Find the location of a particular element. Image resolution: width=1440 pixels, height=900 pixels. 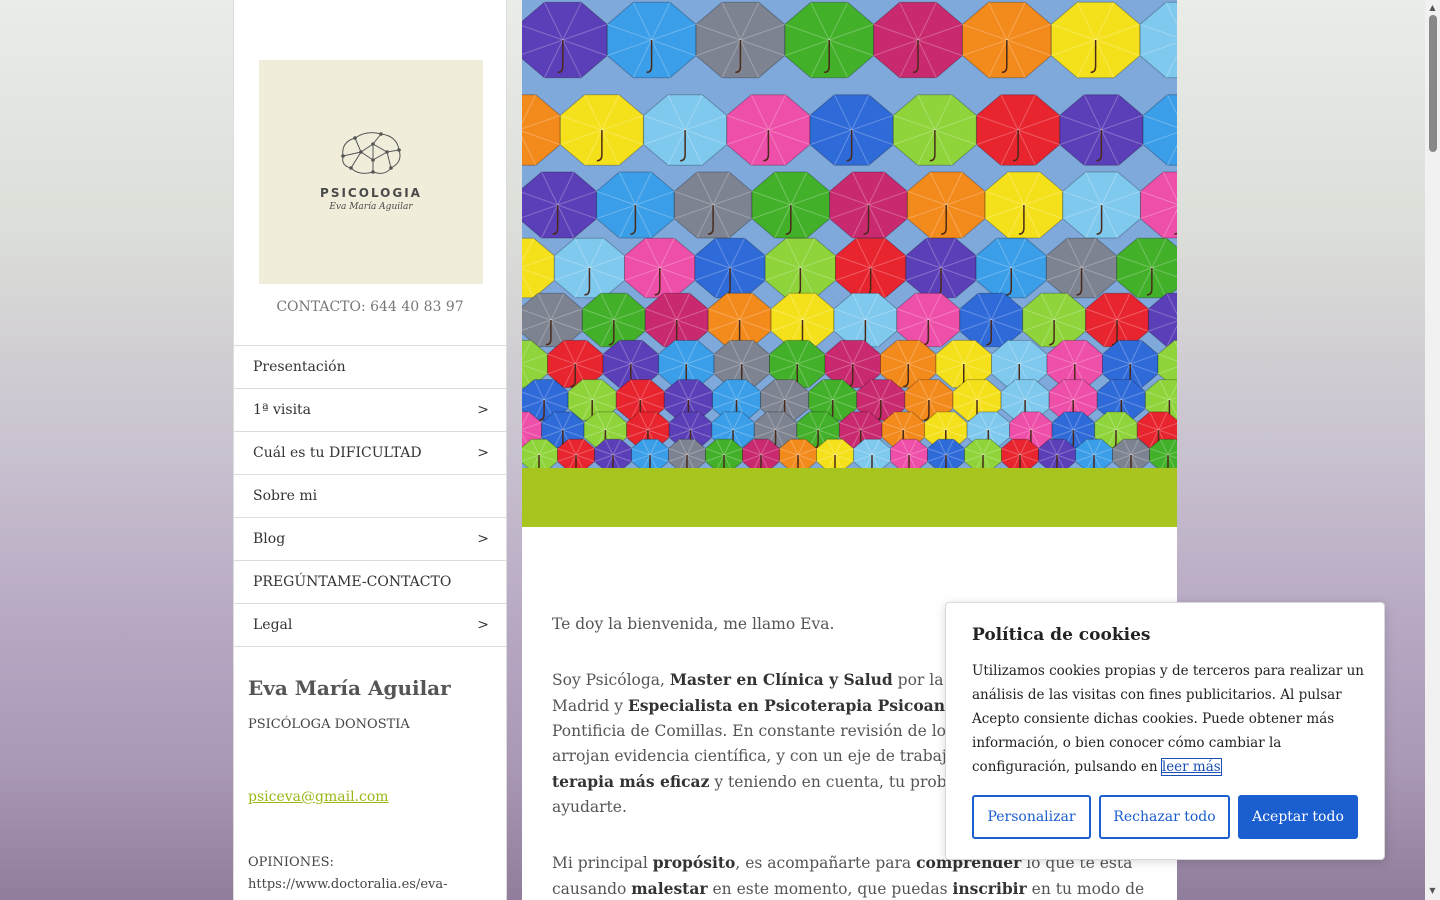

brain-network-icon is located at coordinates (371, 153).